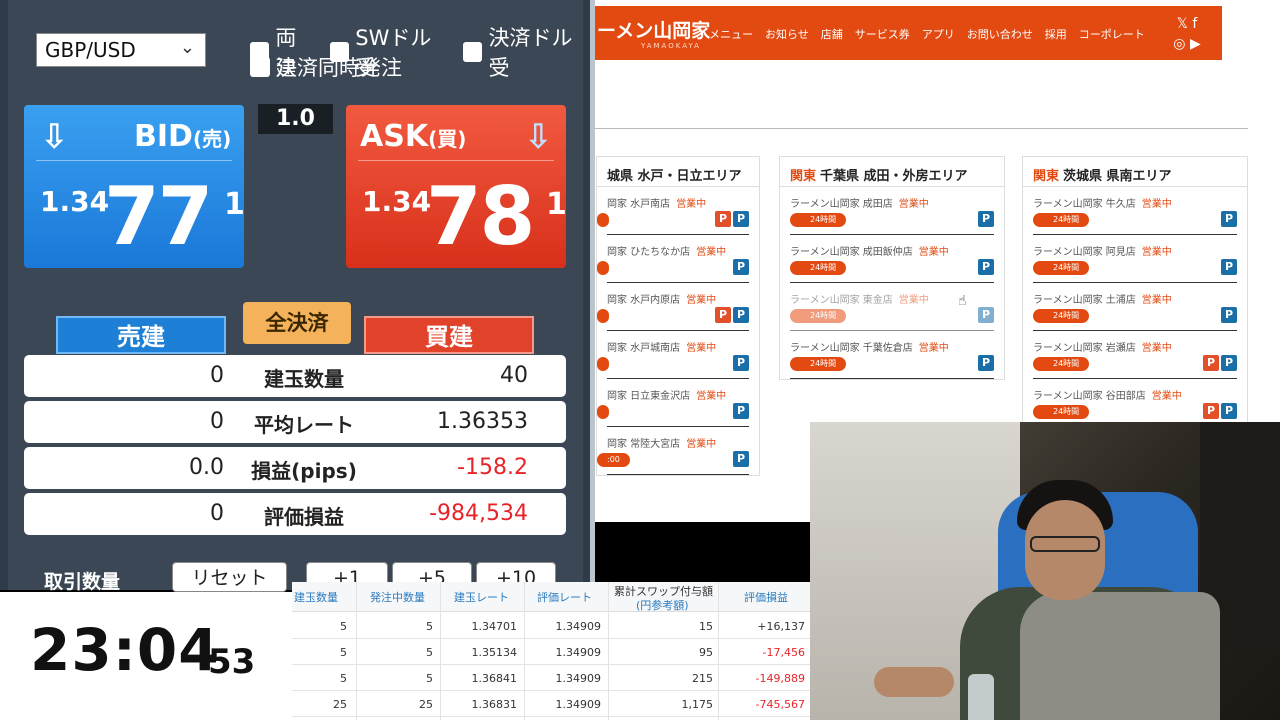 The image size is (1280, 720). What do you see at coordinates (673, 211) in the screenshot?
I see `store-row: 岡家 水戸南店 営業中 P P` at bounding box center [673, 211].